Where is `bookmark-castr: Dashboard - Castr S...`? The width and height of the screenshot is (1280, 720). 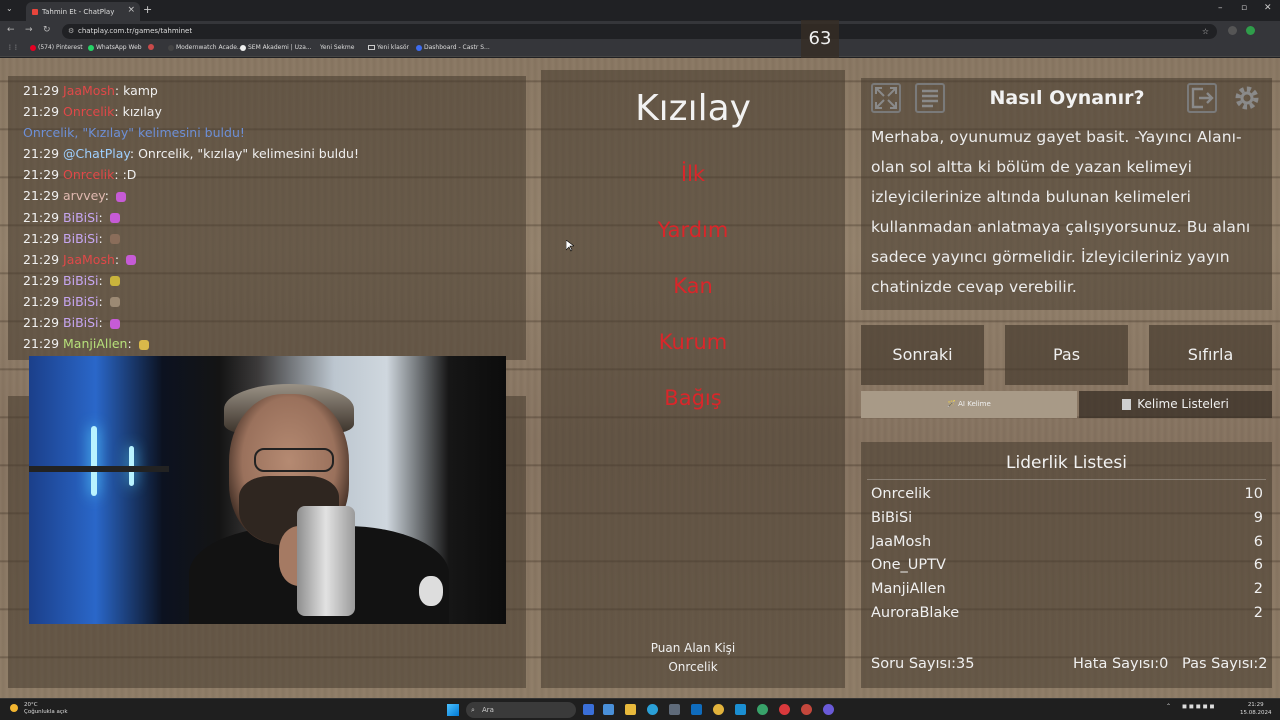 bookmark-castr: Dashboard - Castr S... is located at coordinates (453, 47).